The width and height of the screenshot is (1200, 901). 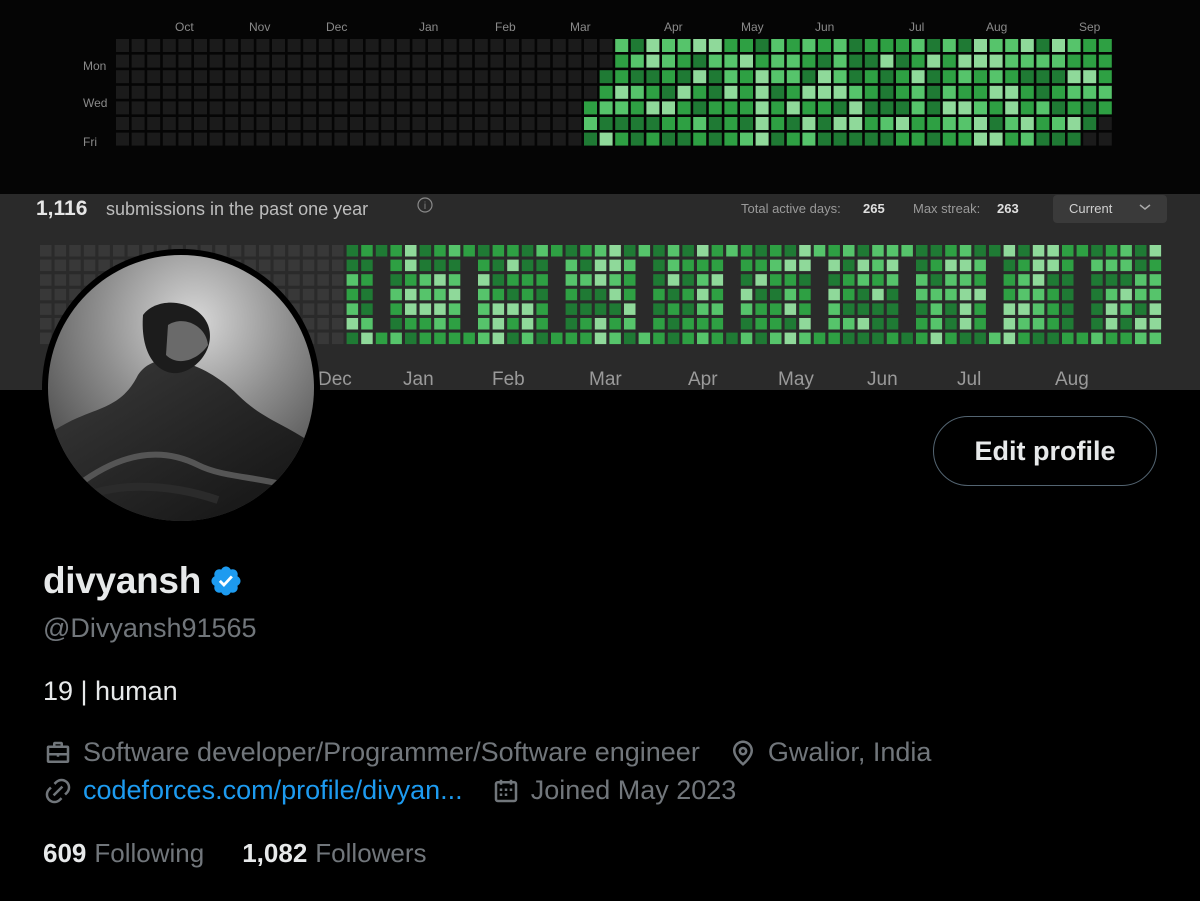 I want to click on month-label: Jan, so click(x=428, y=27).